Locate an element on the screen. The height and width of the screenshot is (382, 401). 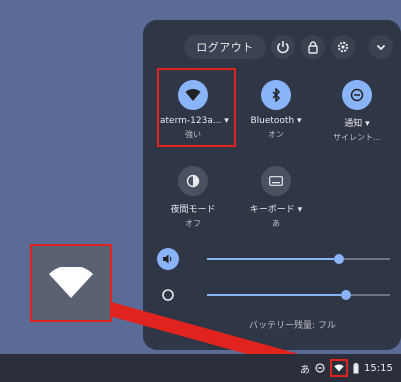
tile-keyboard: キーボード ▾ あ is located at coordinates (276, 197).